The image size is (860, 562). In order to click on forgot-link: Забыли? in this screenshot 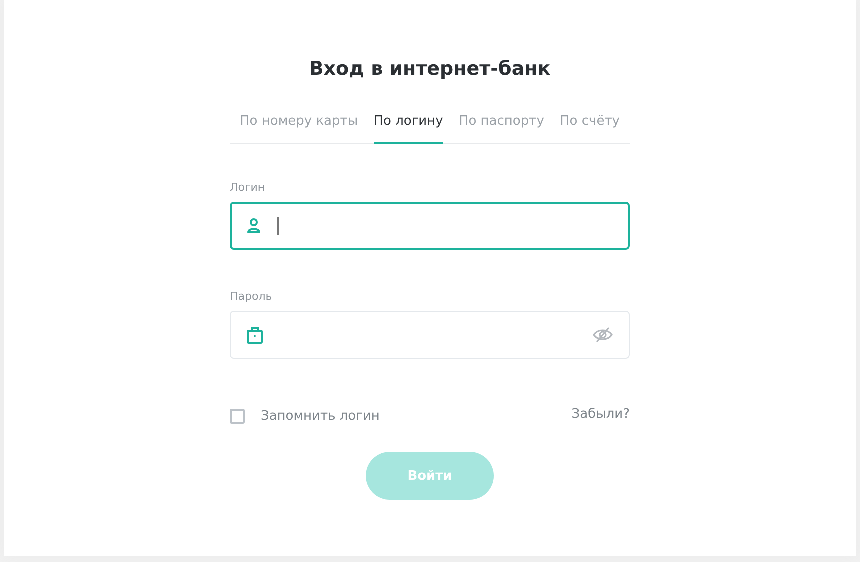, I will do `click(601, 414)`.